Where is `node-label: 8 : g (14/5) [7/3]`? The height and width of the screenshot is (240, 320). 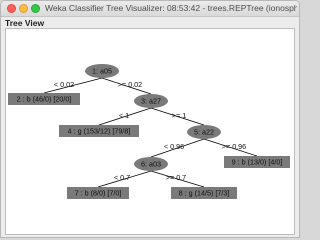
node-label: 8 : g (14/5) [7/3] is located at coordinates (204, 193).